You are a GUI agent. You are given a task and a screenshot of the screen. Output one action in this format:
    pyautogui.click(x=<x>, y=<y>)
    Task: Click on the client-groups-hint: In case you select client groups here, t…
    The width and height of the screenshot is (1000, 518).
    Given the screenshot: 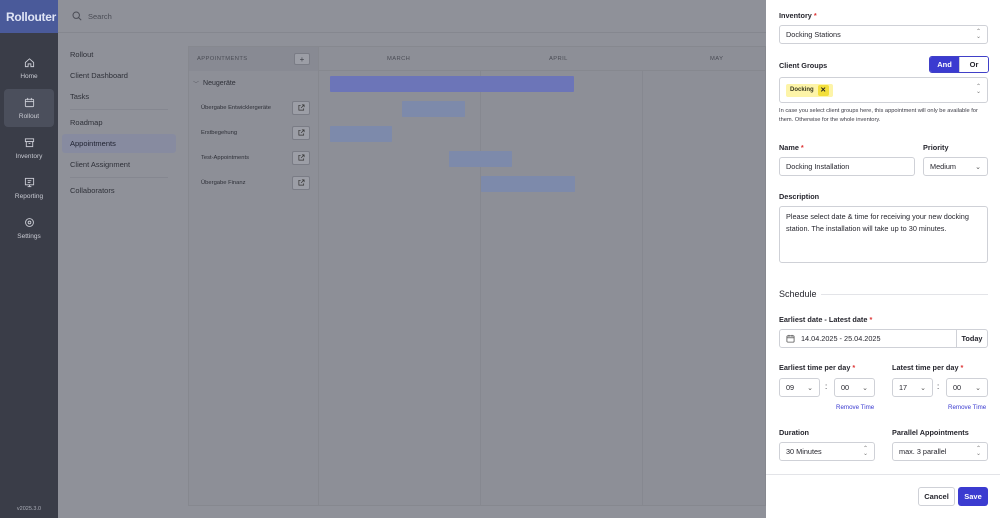 What is the action you would take?
    pyautogui.click(x=878, y=115)
    